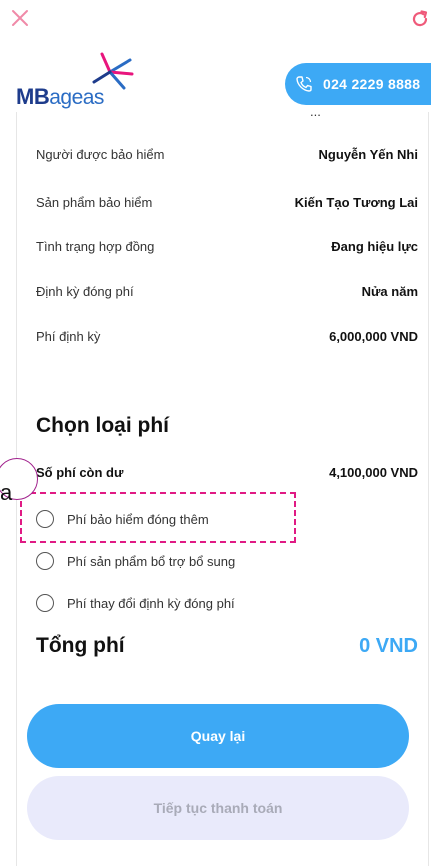  Describe the element at coordinates (76, 97) in the screenshot. I see `logo-ageas-text: ageas` at that location.